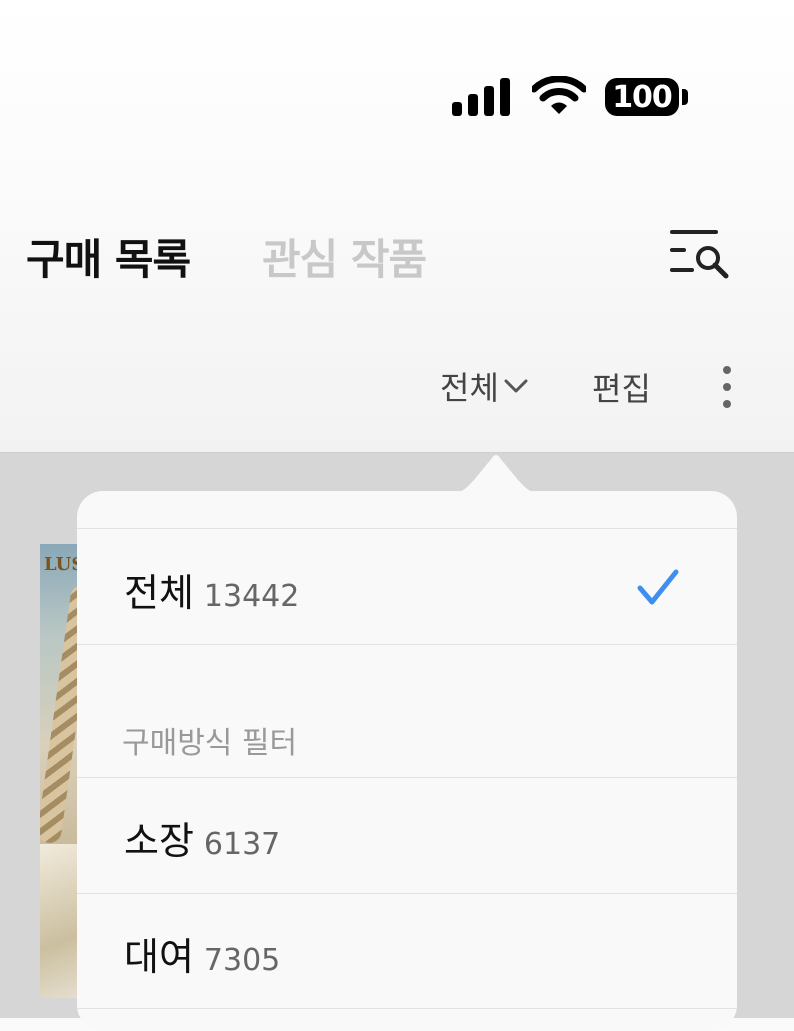 The image size is (794, 1031). I want to click on purchase-type-filter-header: 구매방식 필터, so click(210, 743).